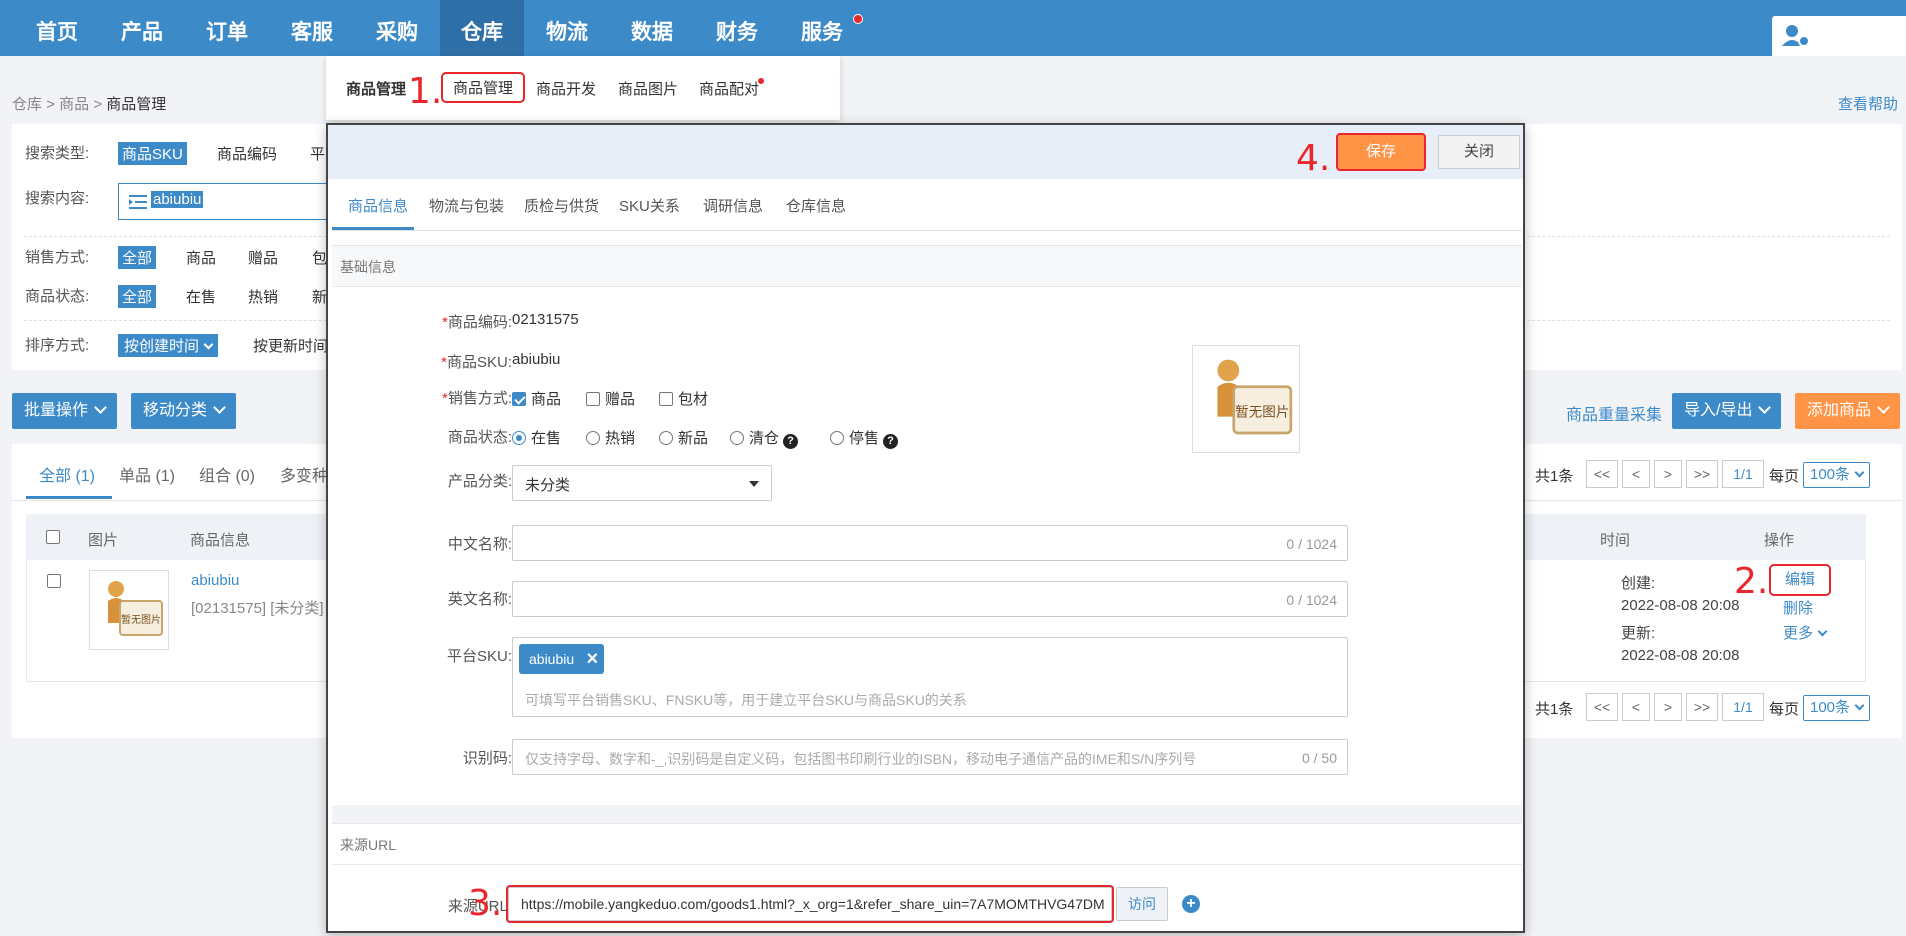 This screenshot has height=936, width=1906. Describe the element at coordinates (927, 230) in the screenshot. I see `divider` at that location.